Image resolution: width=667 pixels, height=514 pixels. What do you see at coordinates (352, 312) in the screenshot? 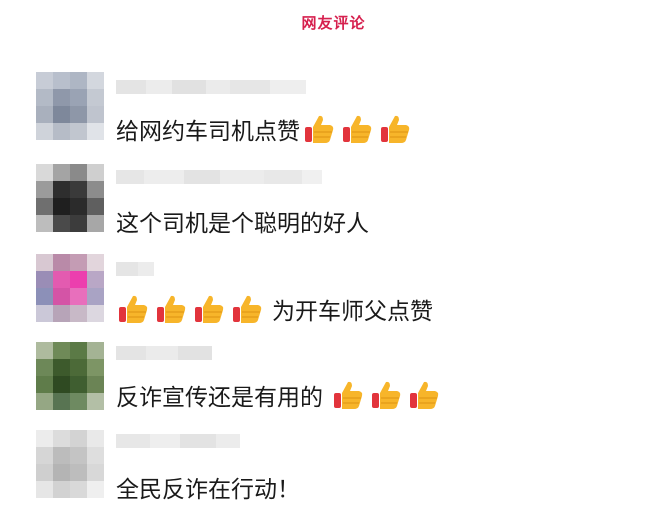
I see `comment-text: 为开车师父点赞` at bounding box center [352, 312].